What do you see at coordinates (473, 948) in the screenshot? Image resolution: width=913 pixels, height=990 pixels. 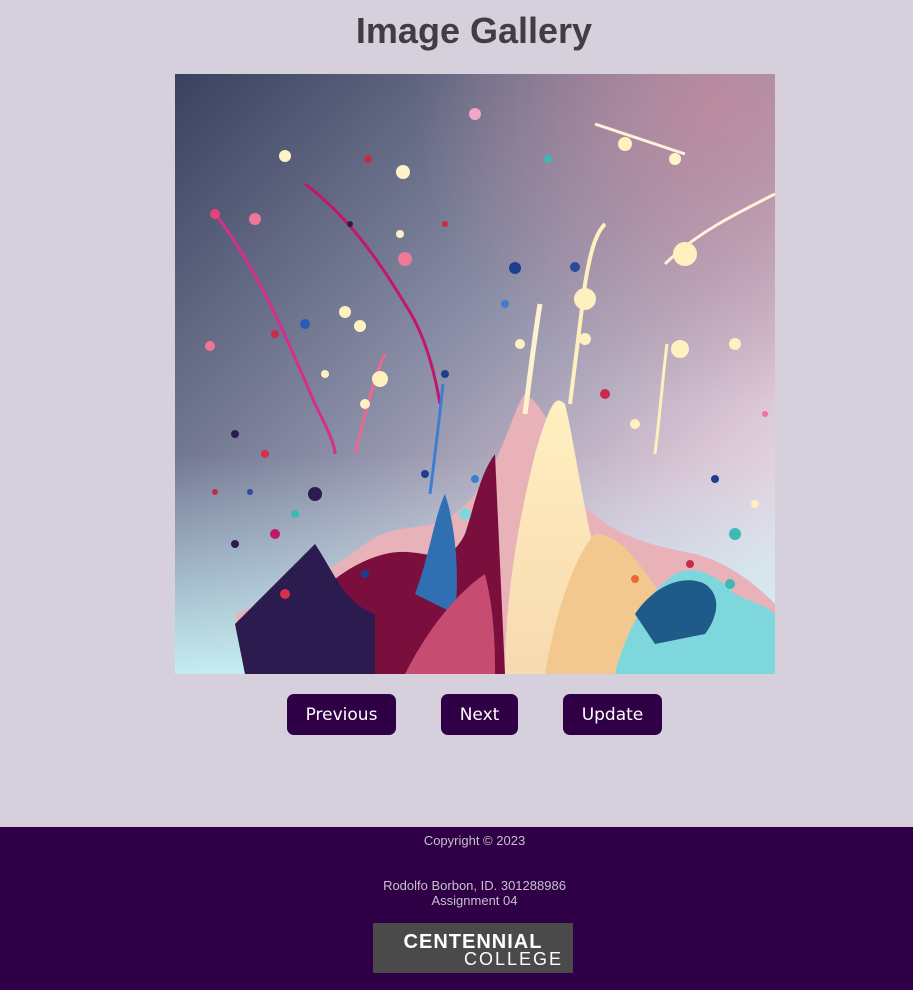 I see `centennial-college-logo: CENTENNIAL COLLEGE` at bounding box center [473, 948].